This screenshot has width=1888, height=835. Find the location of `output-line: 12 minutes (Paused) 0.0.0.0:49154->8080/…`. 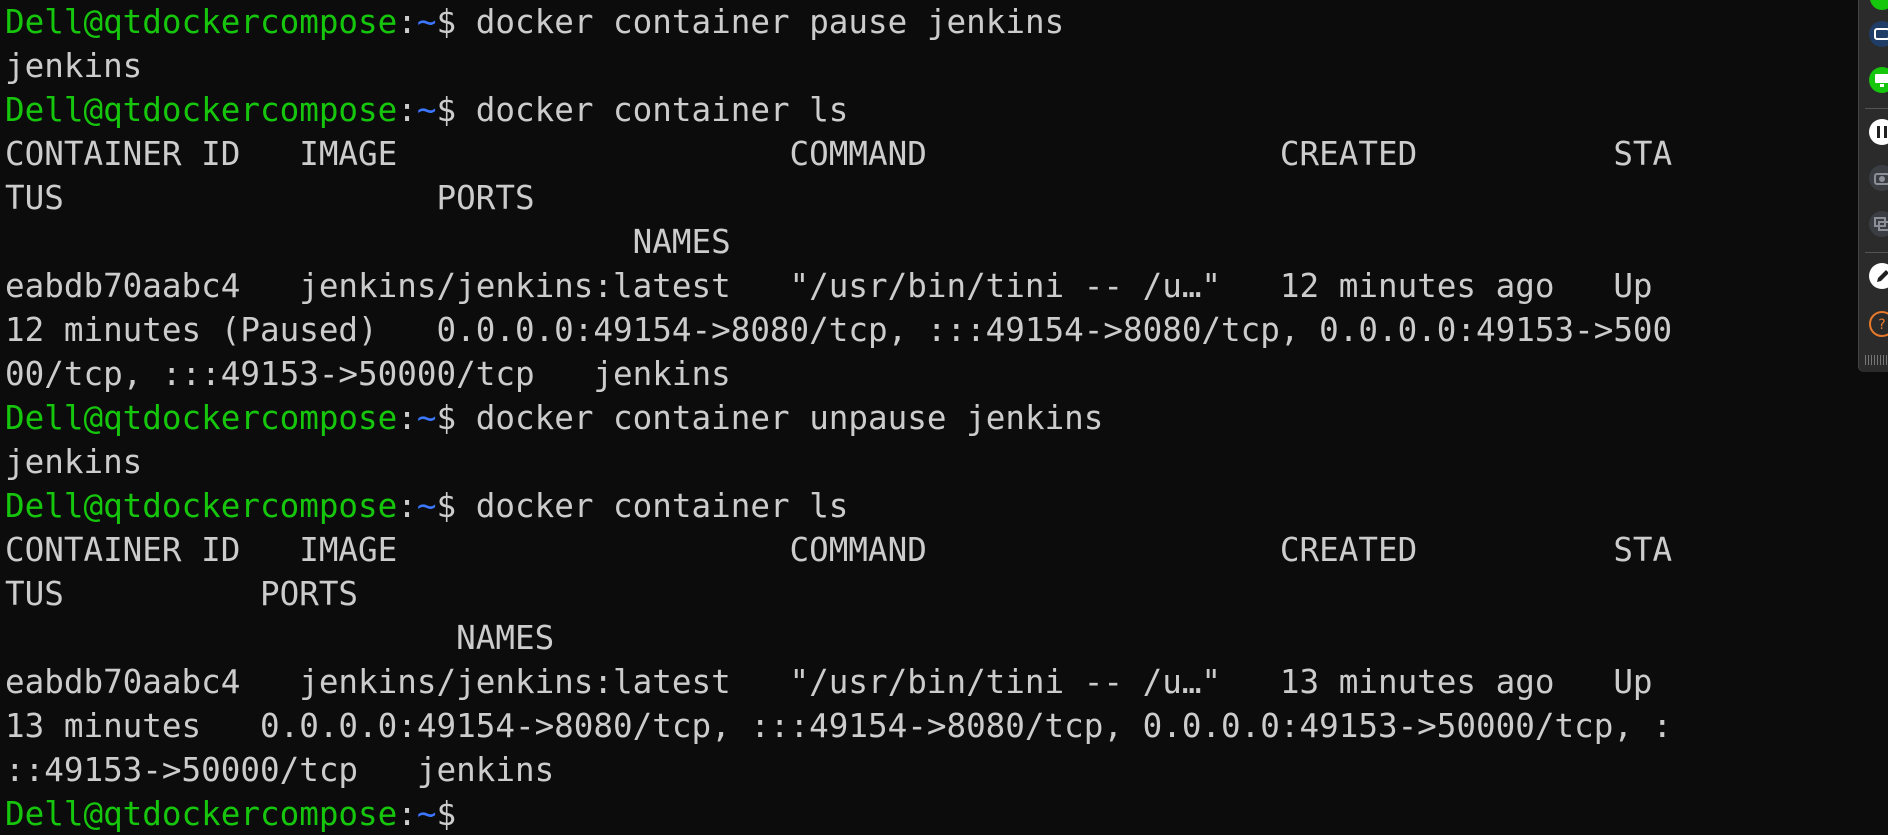

output-line: 12 minutes (Paused) 0.0.0.0:49154->8080/… is located at coordinates (839, 330).